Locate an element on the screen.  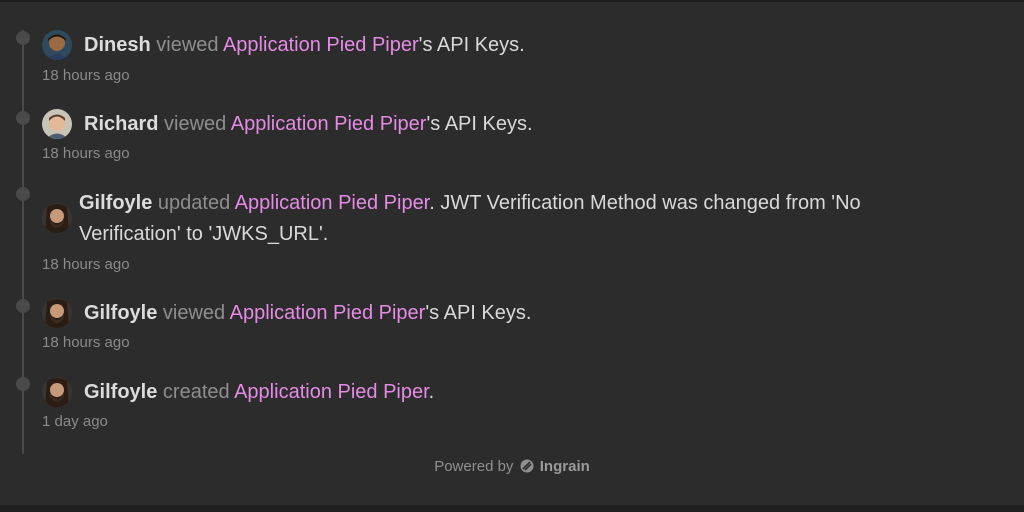
bottom-border is located at coordinates (512, 508).